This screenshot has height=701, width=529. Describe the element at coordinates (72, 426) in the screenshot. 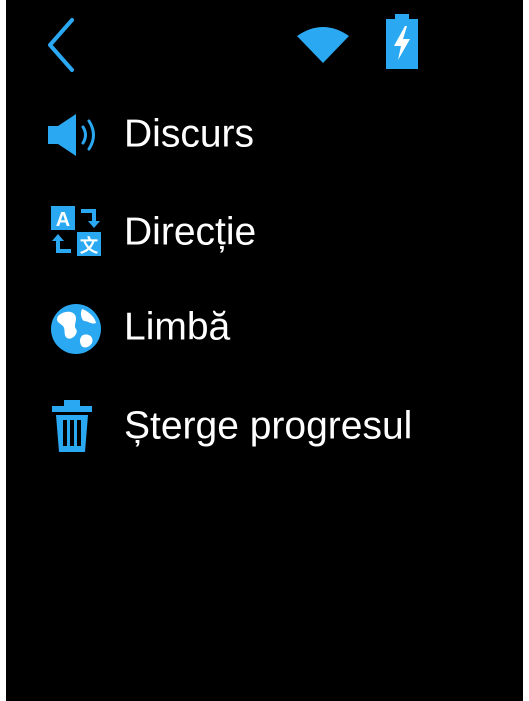

I see `trash-icon` at that location.